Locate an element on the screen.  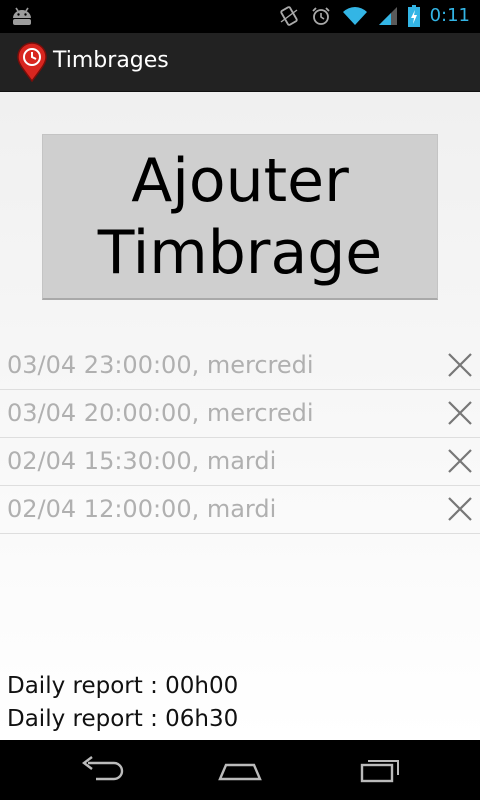
android-debug-icon is located at coordinates (22, 16).